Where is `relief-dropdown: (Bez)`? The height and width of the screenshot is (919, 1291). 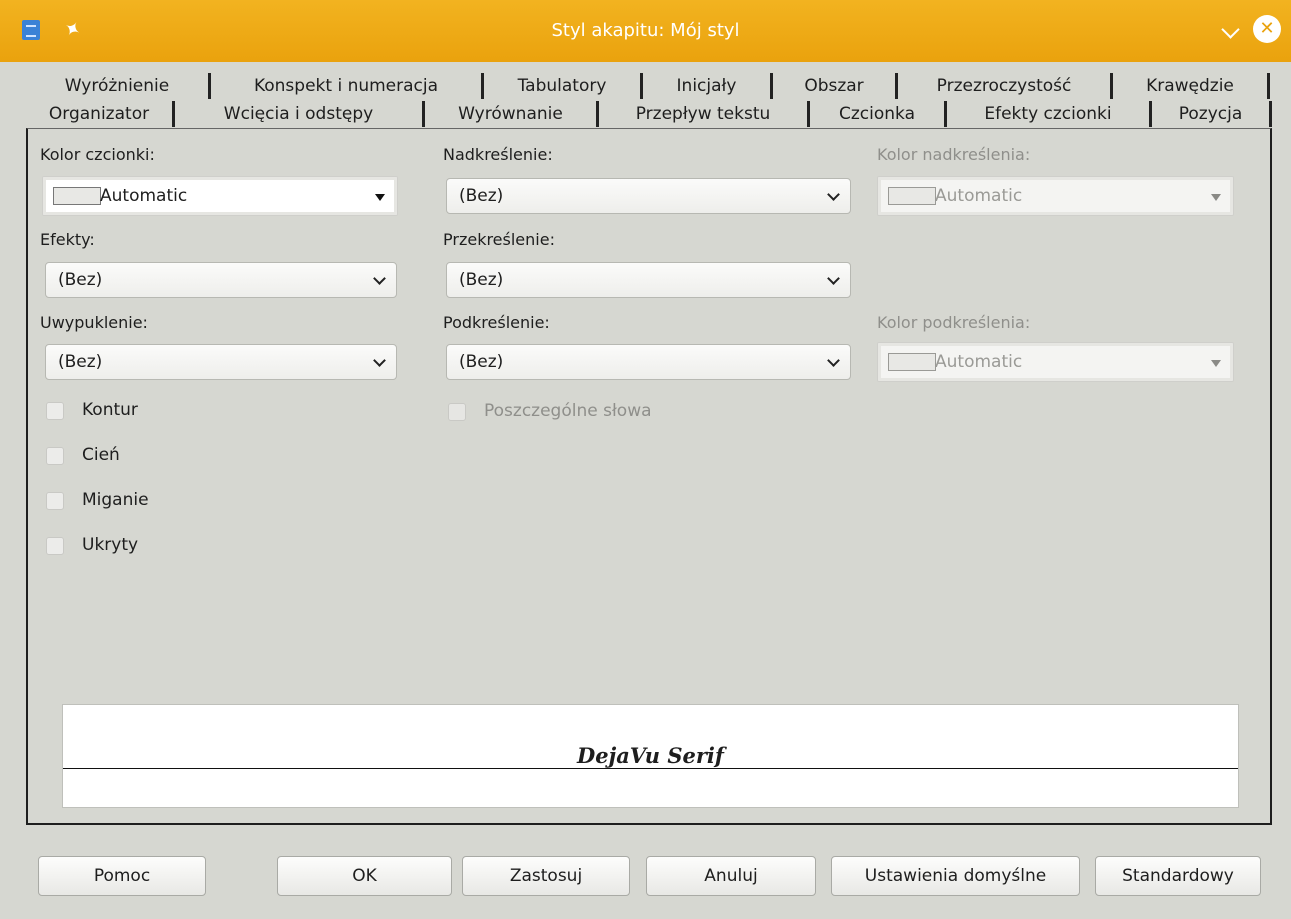
relief-dropdown: (Bez) is located at coordinates (221, 362).